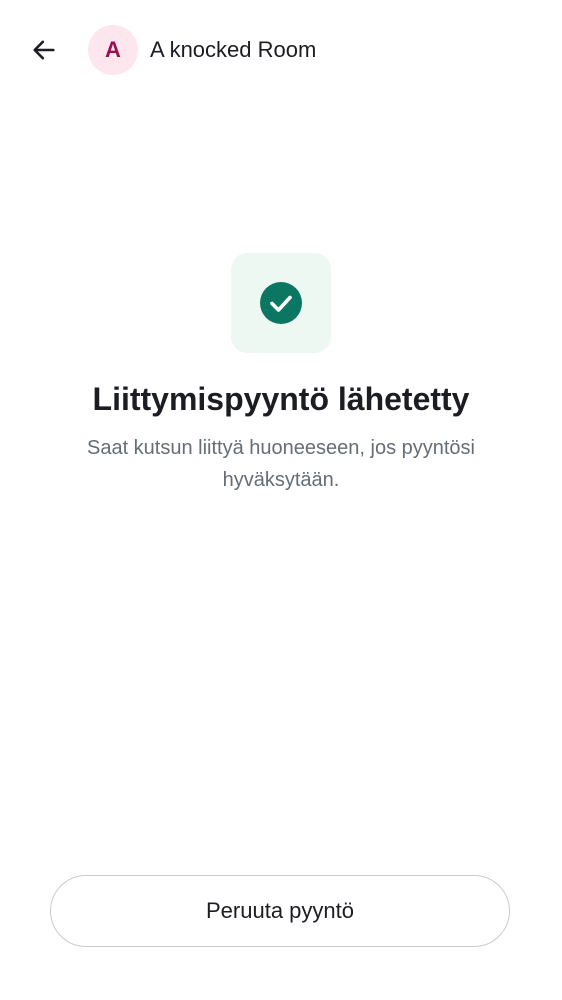 This screenshot has width=562, height=1000. What do you see at coordinates (113, 50) in the screenshot?
I see `room-avatar: A` at bounding box center [113, 50].